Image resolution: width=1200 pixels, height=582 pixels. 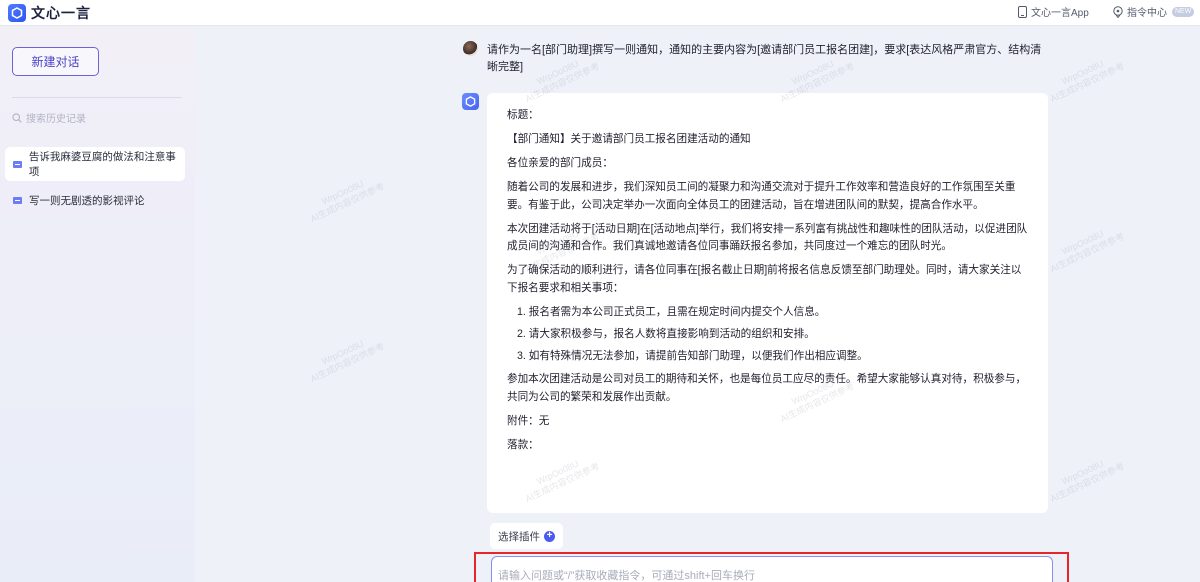 What do you see at coordinates (1183, 11) in the screenshot?
I see `new-badge: NEW` at bounding box center [1183, 11].